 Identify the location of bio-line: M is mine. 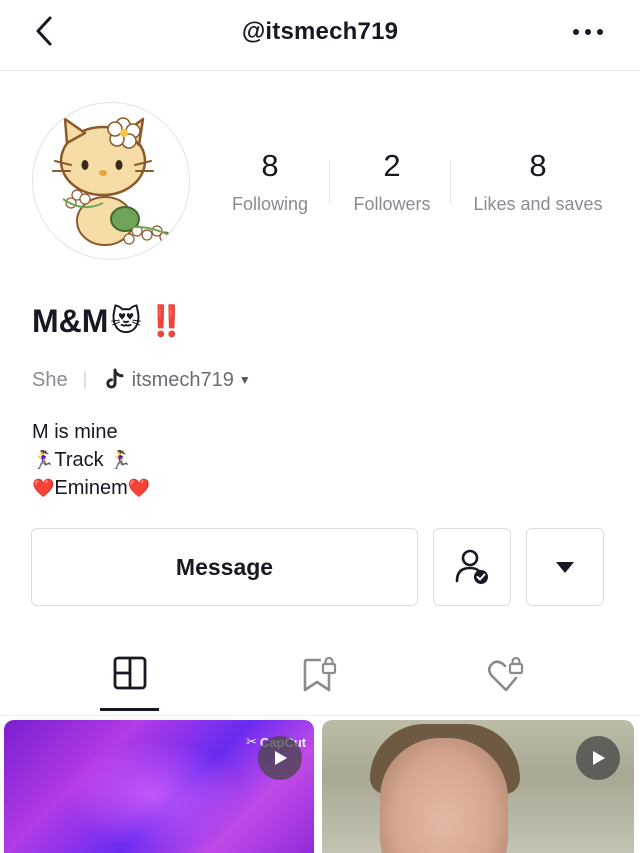
(91, 432).